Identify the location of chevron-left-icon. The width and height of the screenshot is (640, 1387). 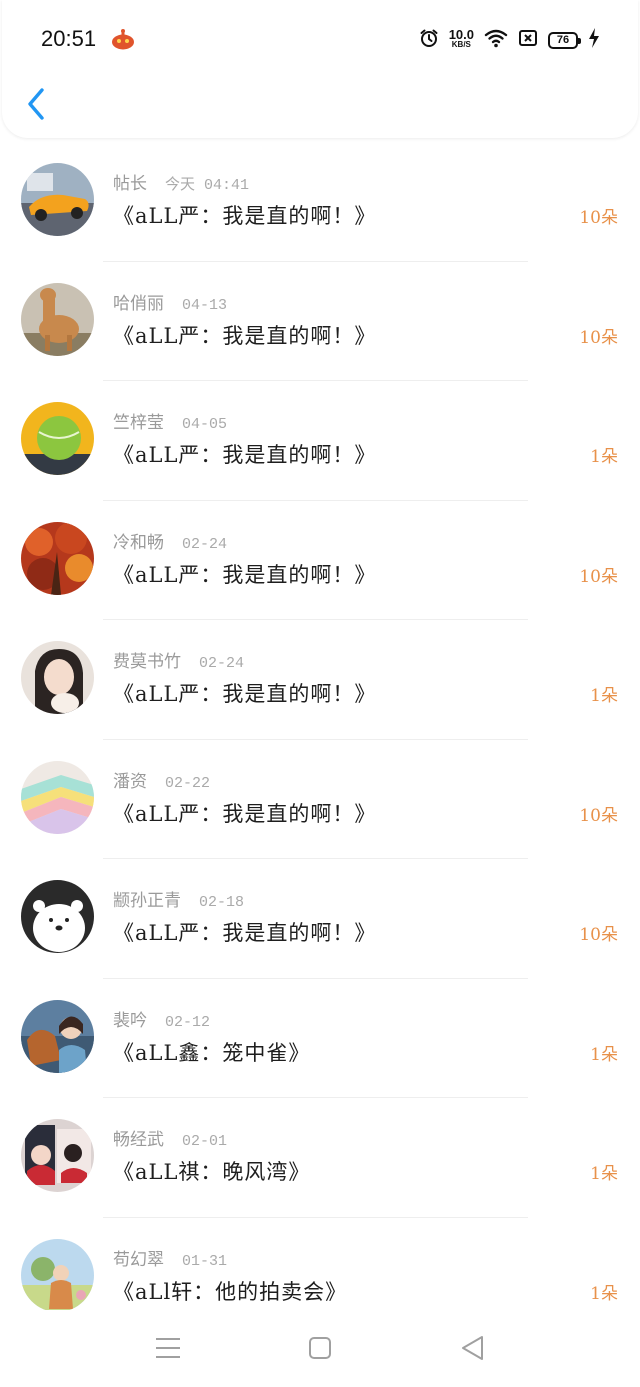
(36, 104).